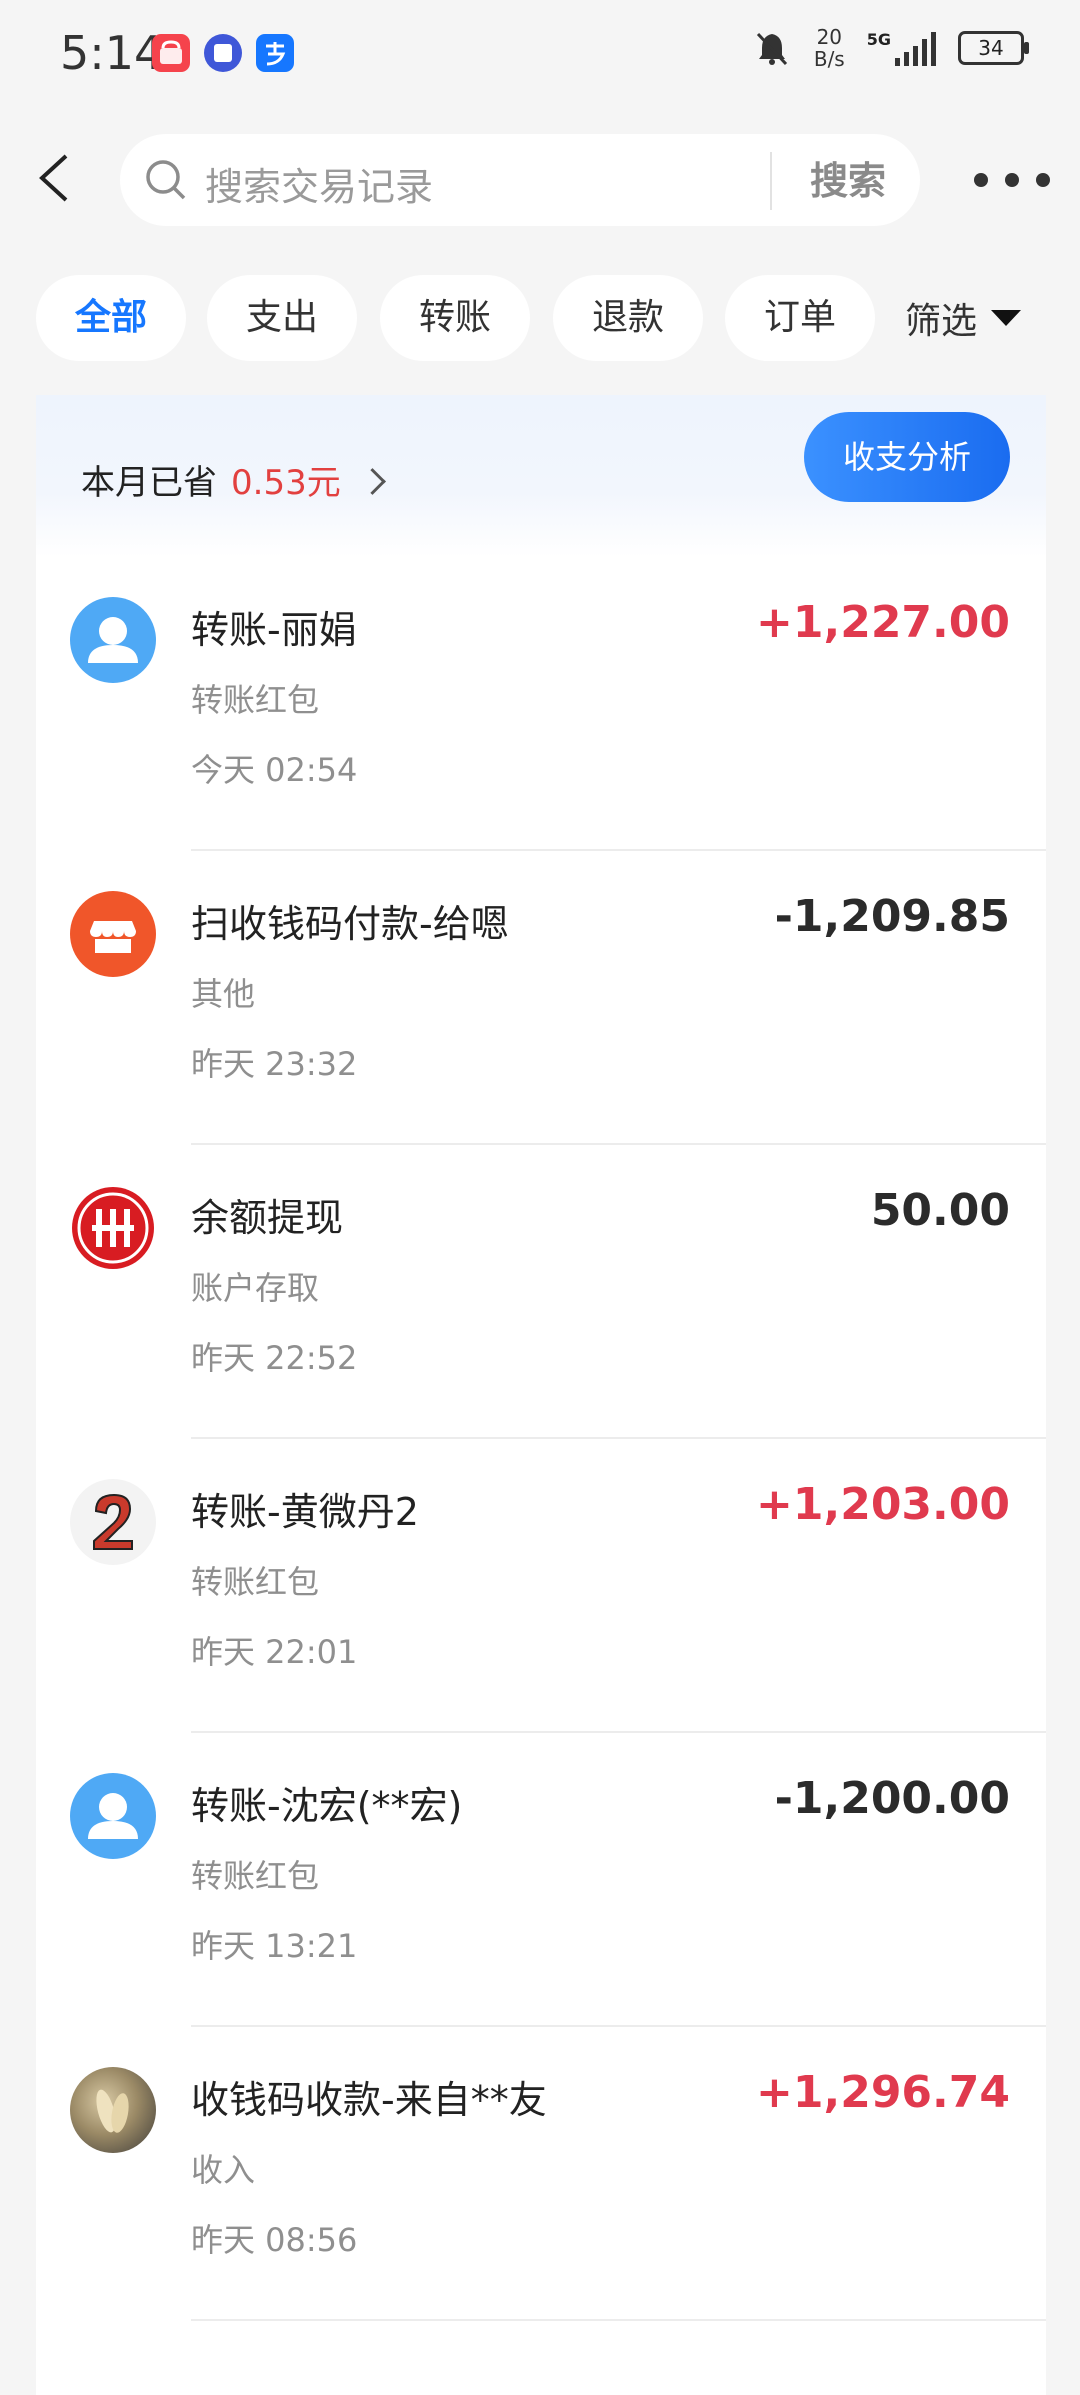 This screenshot has height=2395, width=1080. What do you see at coordinates (223, 994) in the screenshot?
I see `transaction-category: 其他` at bounding box center [223, 994].